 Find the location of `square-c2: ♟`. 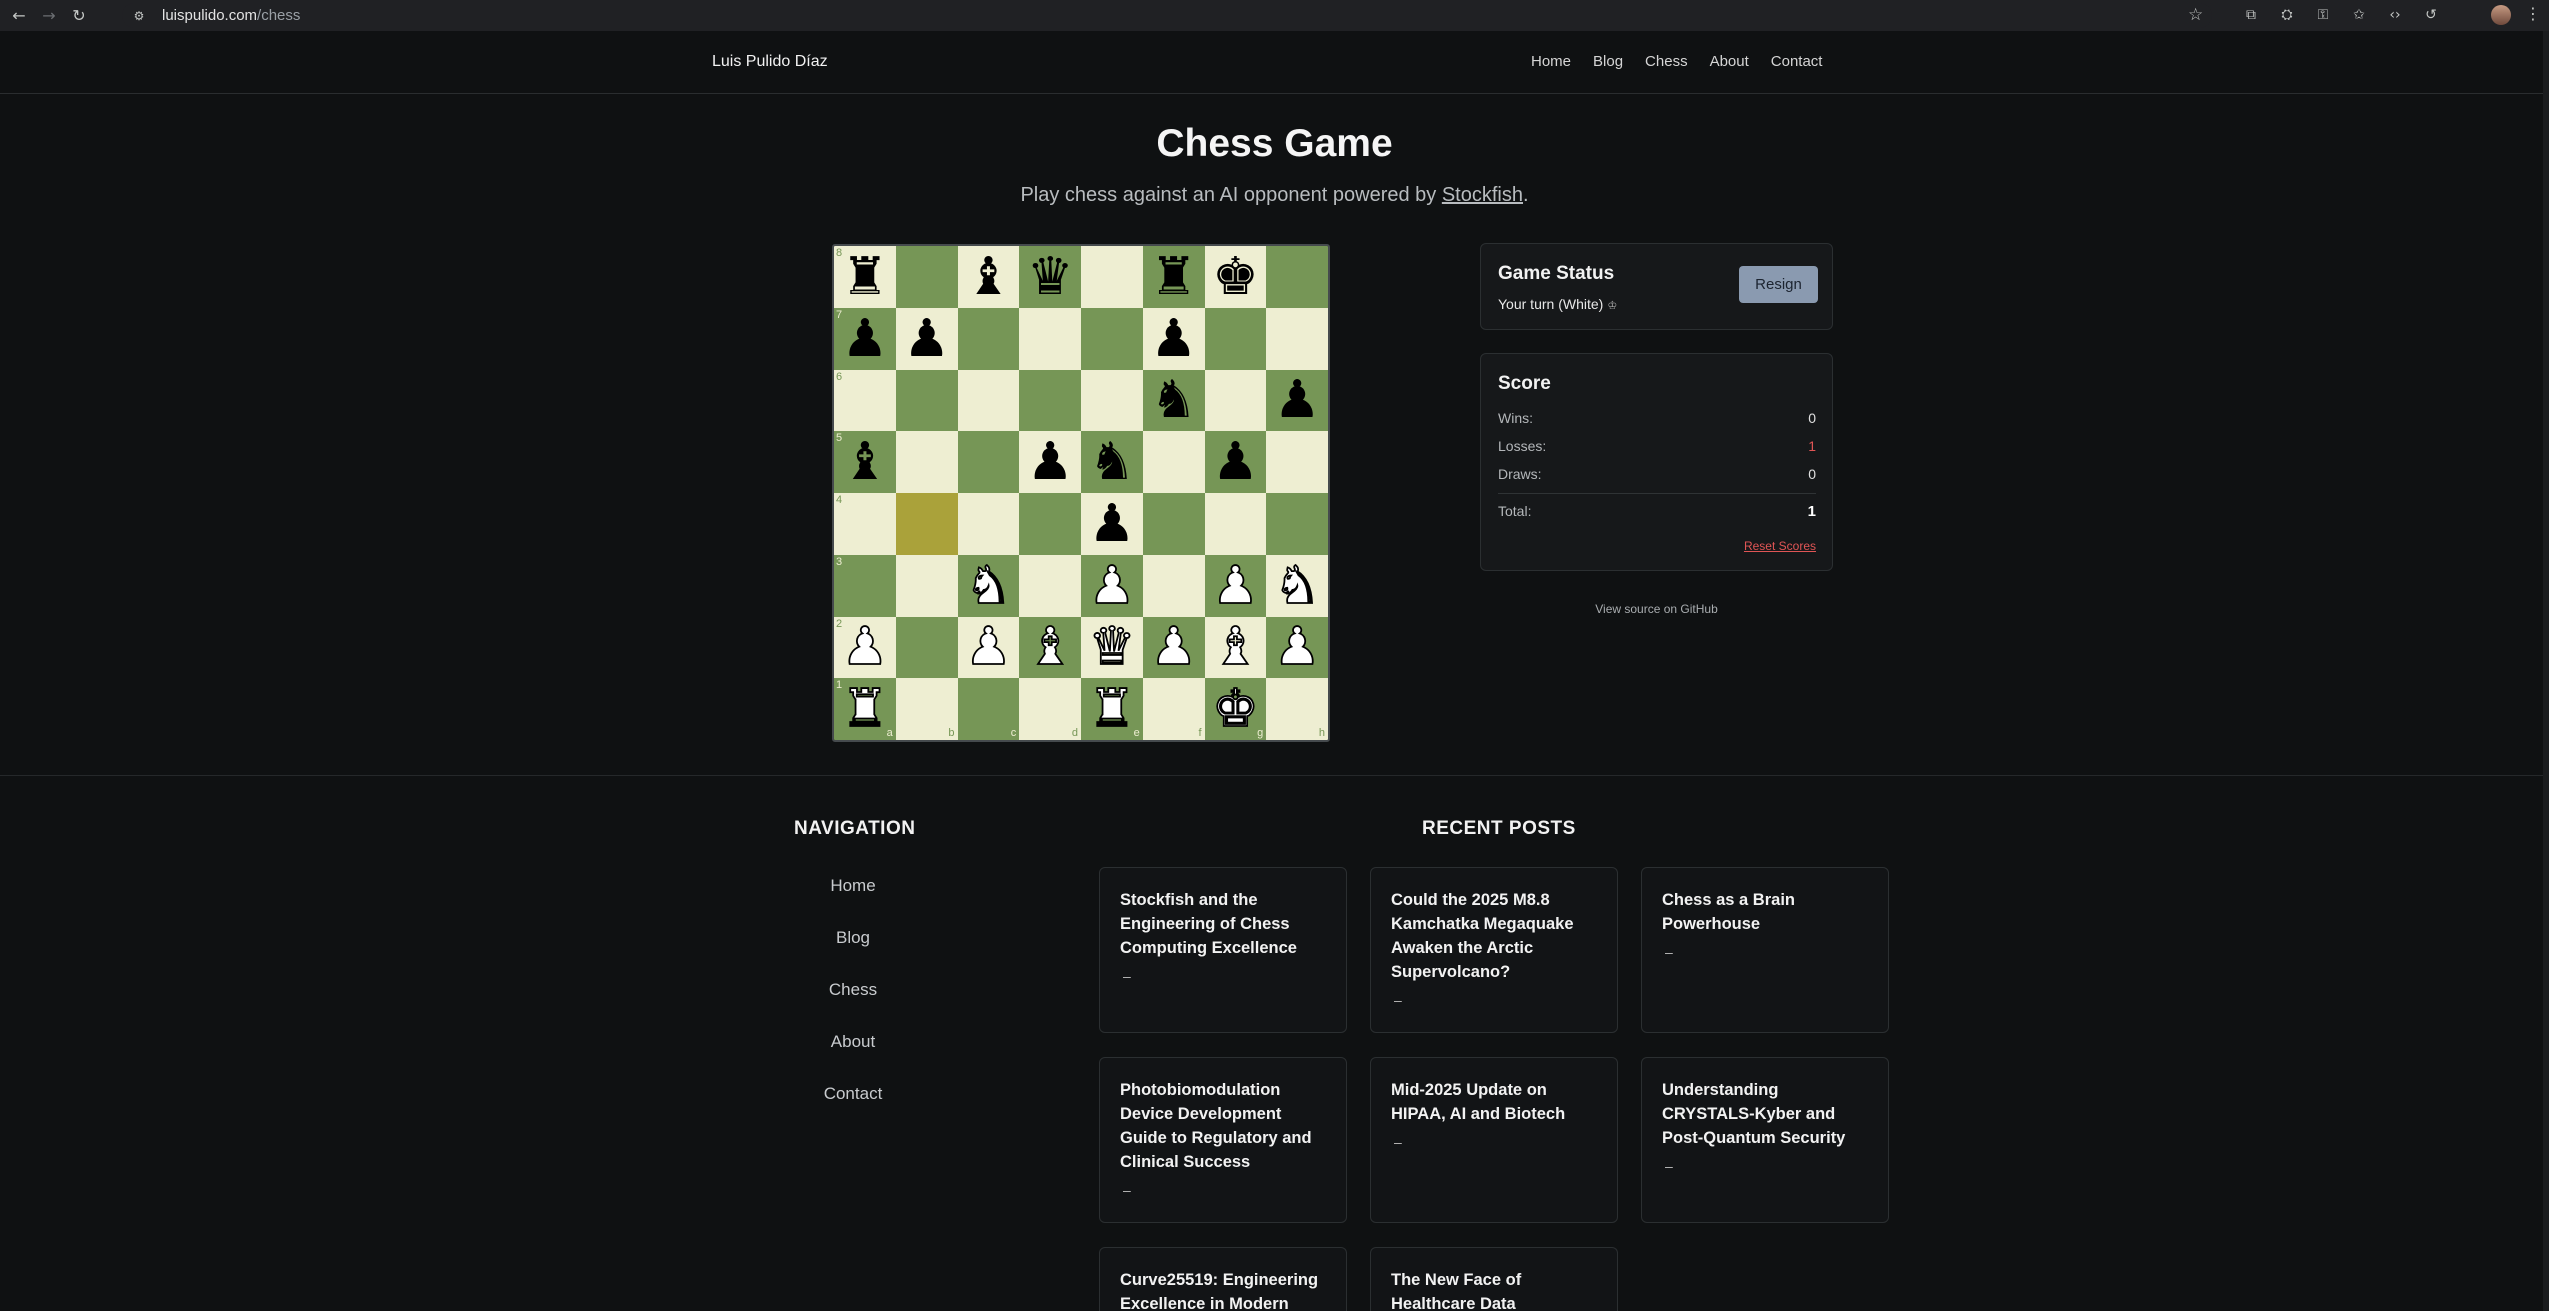

square-c2: ♟ is located at coordinates (988, 647).